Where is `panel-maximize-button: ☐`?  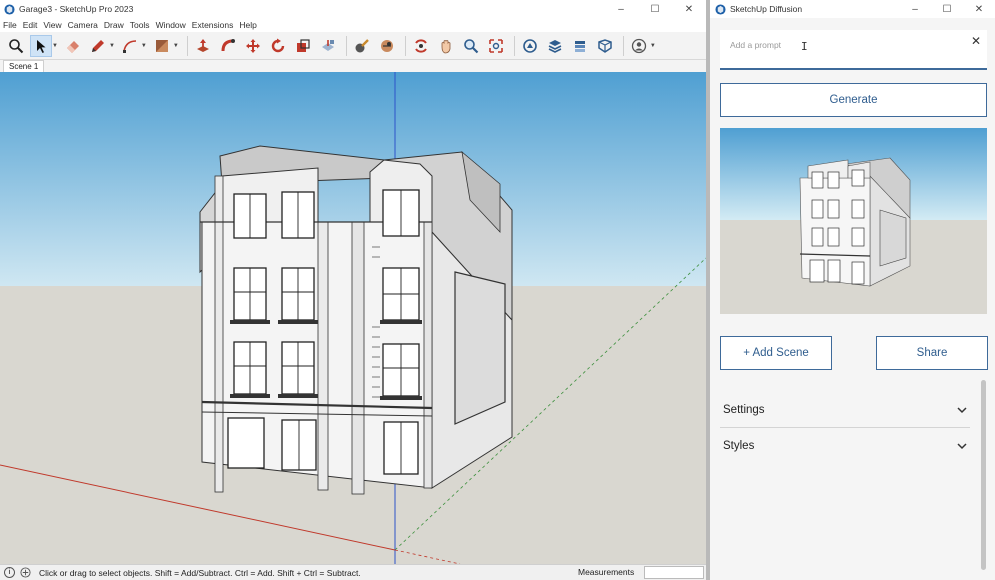
panel-maximize-button: ☐ is located at coordinates (947, 9).